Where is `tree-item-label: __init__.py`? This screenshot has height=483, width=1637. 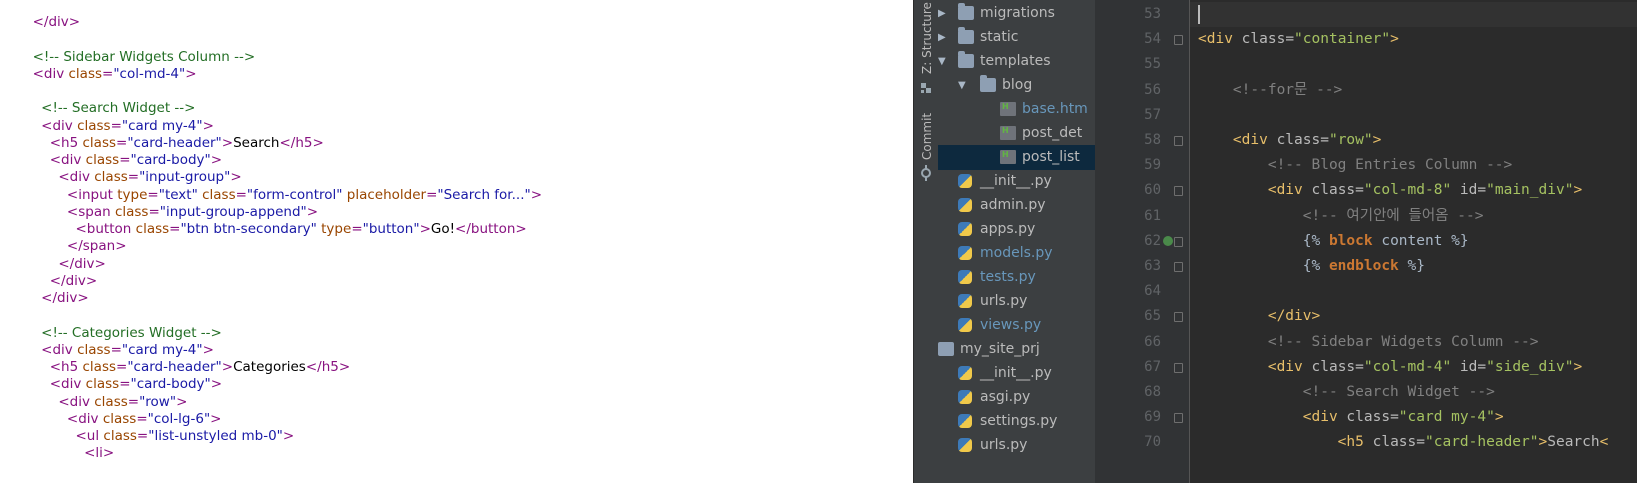 tree-item-label: __init__.py is located at coordinates (1016, 181).